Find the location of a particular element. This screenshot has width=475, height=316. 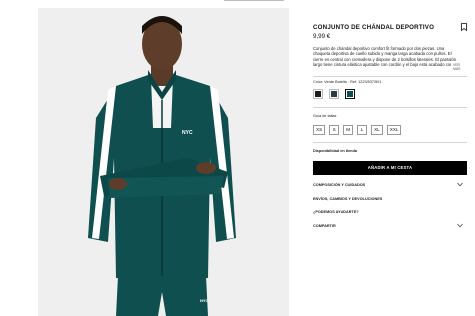

accordion-share: COMPARTIR is located at coordinates (390, 226).